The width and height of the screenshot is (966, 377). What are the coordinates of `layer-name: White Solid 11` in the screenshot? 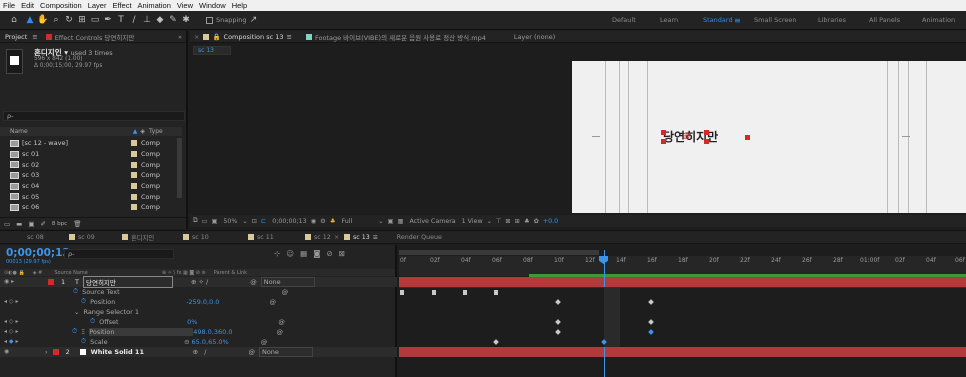 It's located at (141, 352).